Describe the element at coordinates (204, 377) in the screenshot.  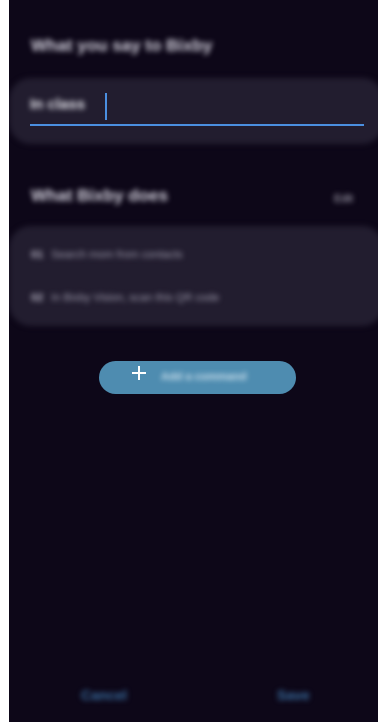
I see `add-command-label: Add a command` at that location.